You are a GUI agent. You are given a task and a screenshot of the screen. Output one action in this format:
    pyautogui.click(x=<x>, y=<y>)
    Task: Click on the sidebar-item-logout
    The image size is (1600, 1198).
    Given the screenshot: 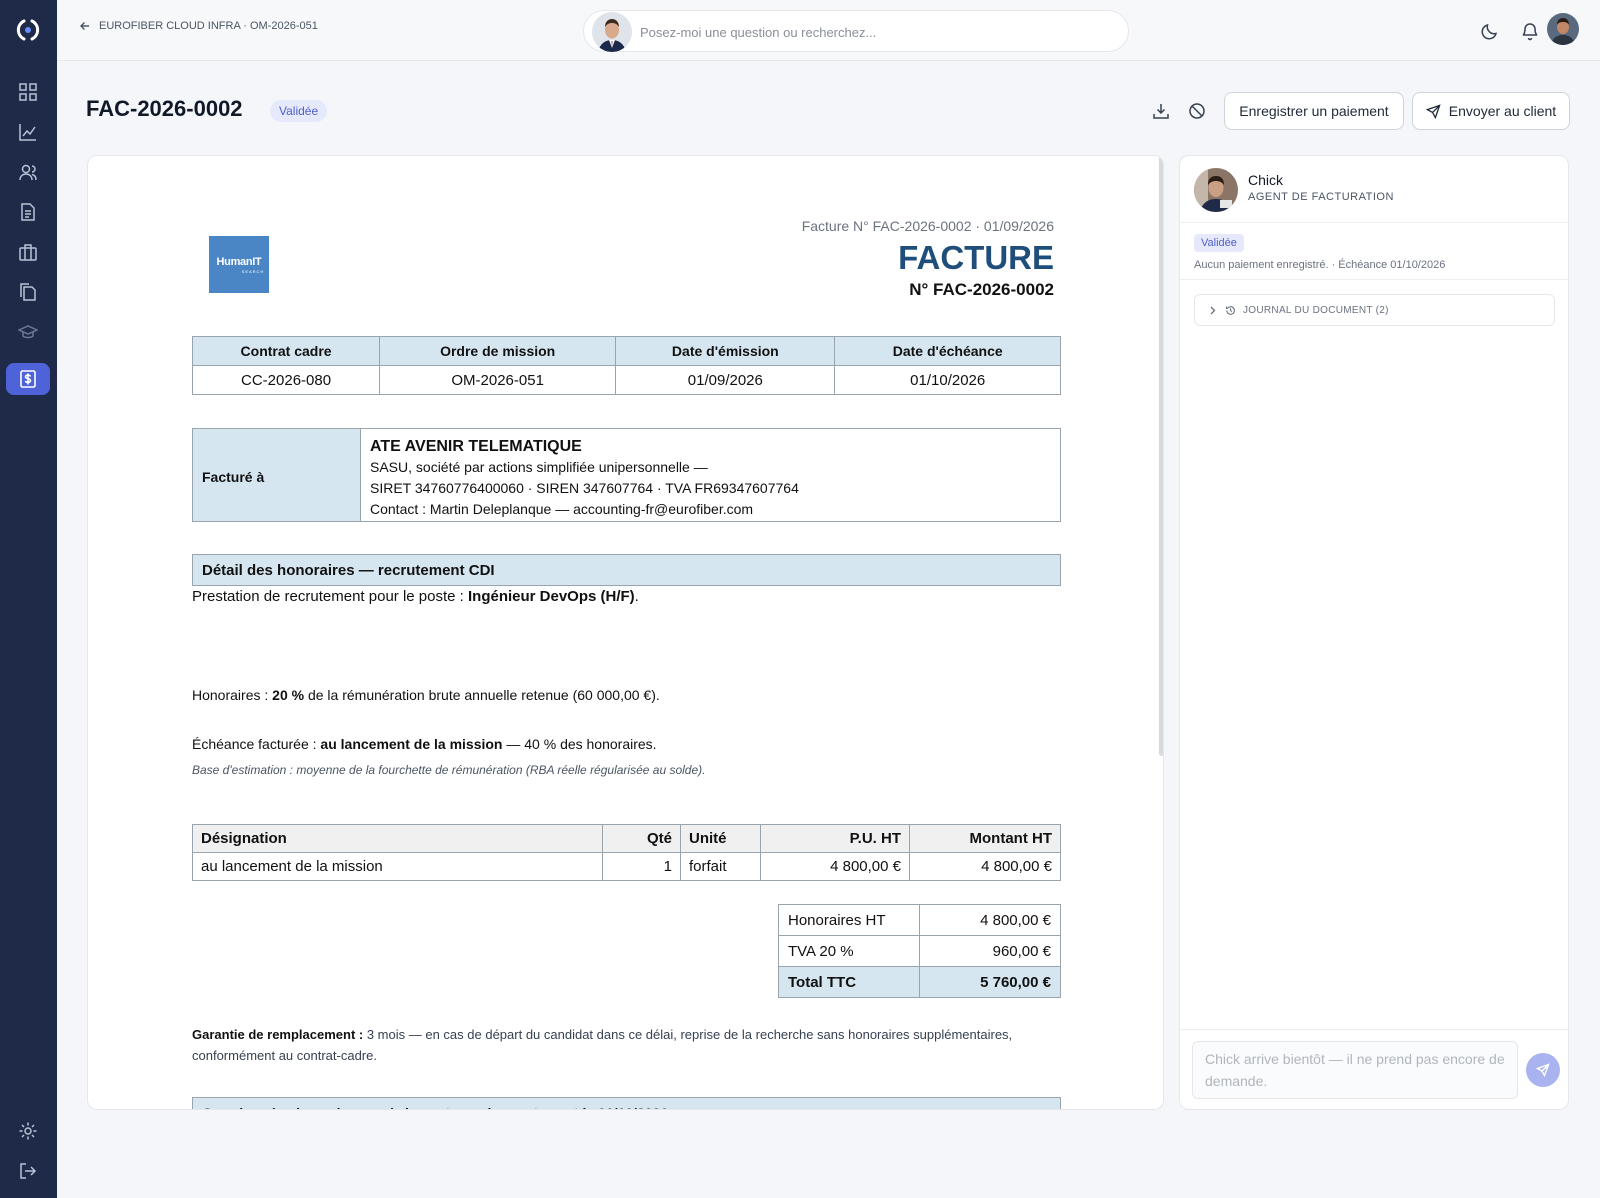 What is the action you would take?
    pyautogui.click(x=28, y=1171)
    